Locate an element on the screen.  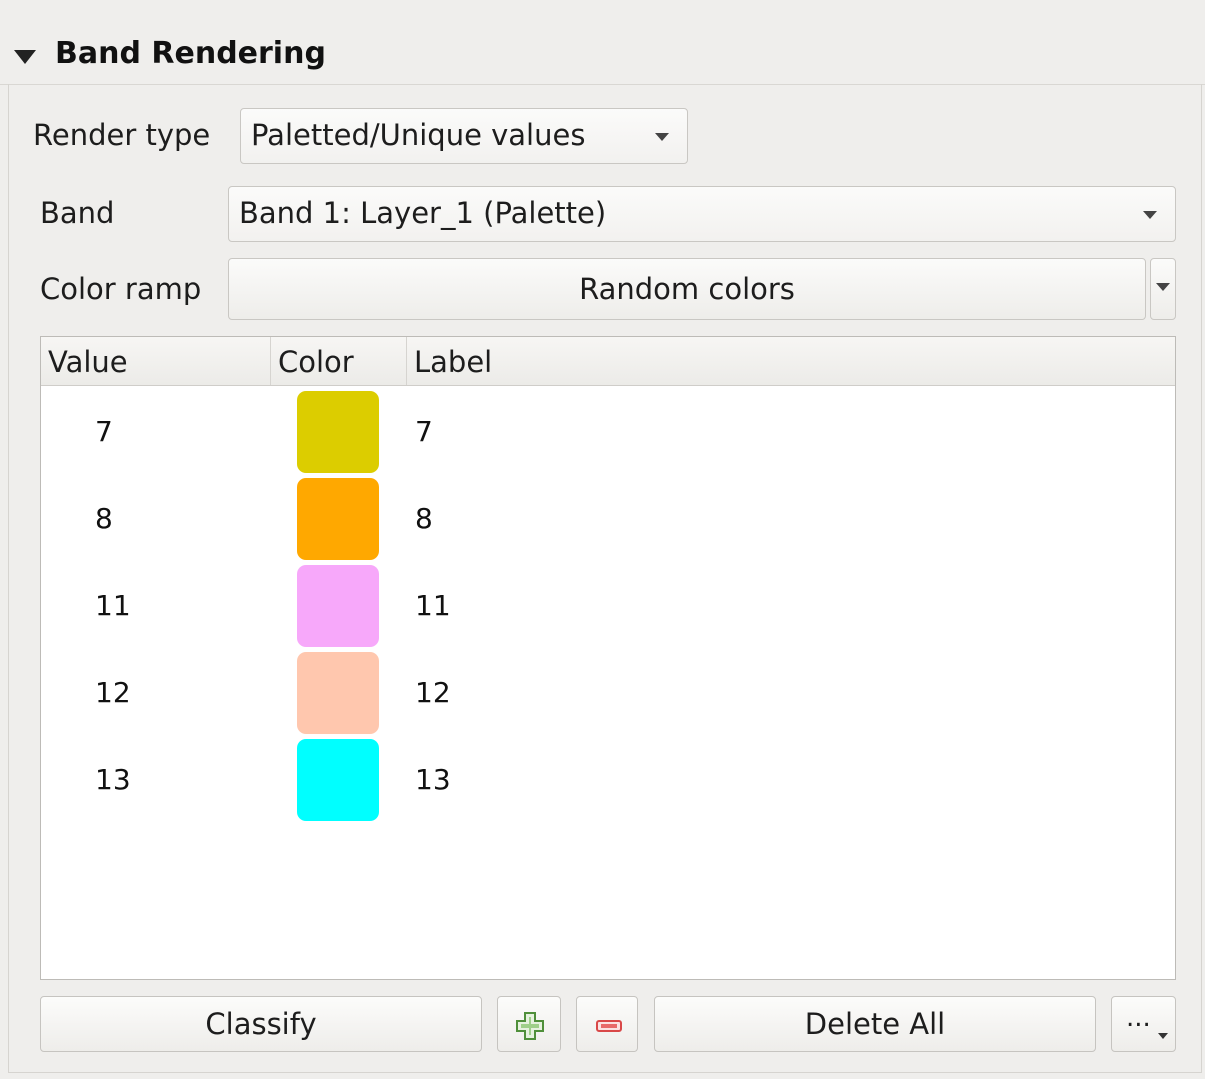
row-value: 13 is located at coordinates (113, 779).